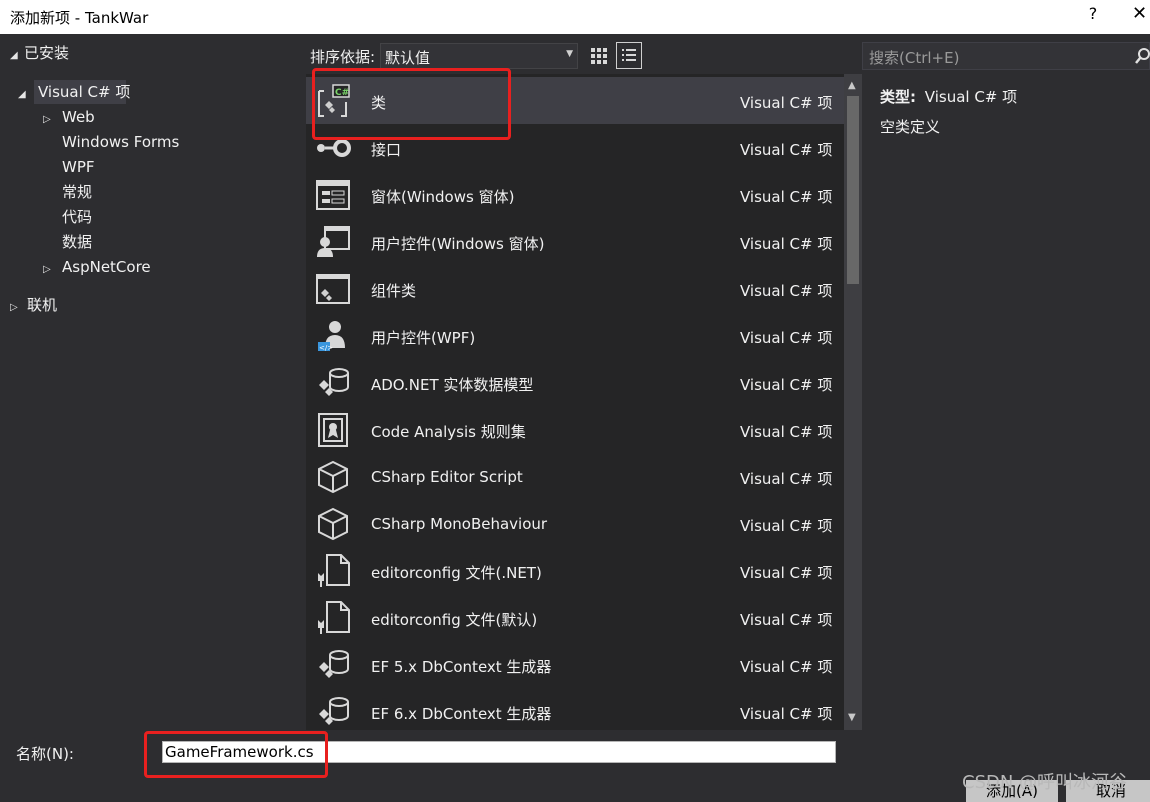 The width and height of the screenshot is (1150, 802). I want to click on tree-label-code: 代码, so click(77, 217).